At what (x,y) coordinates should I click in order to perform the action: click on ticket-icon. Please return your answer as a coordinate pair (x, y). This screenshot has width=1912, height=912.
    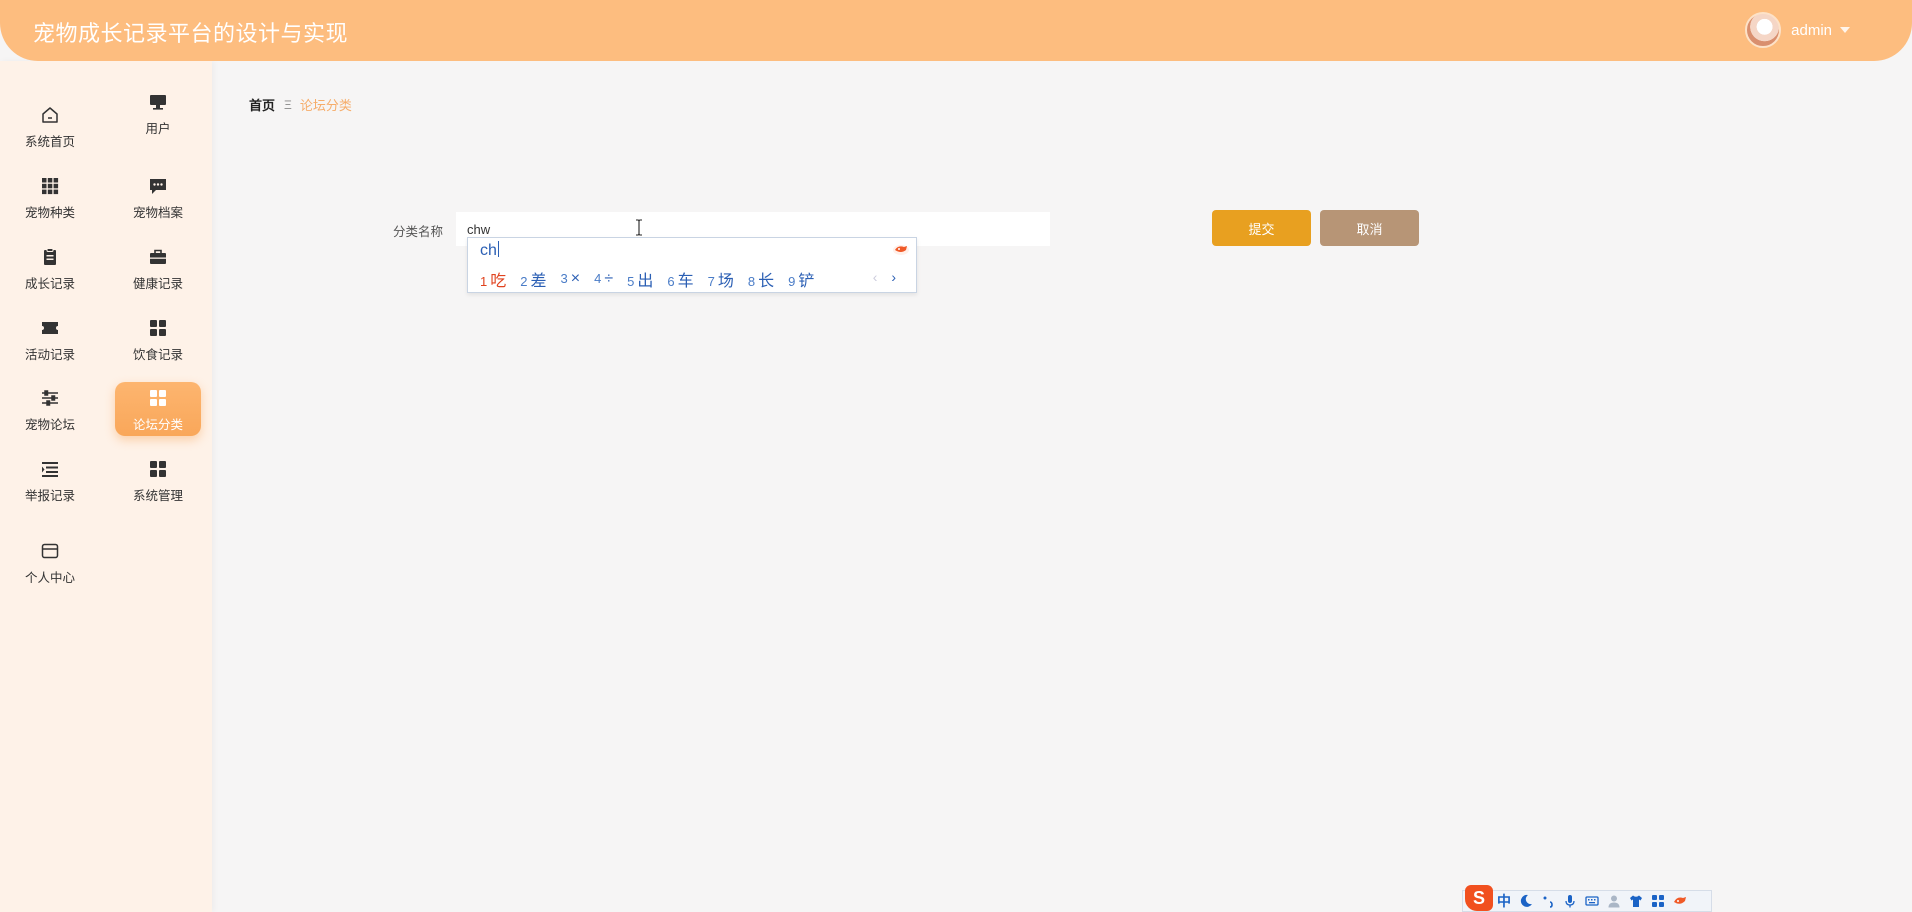
    Looking at the image, I should click on (50, 328).